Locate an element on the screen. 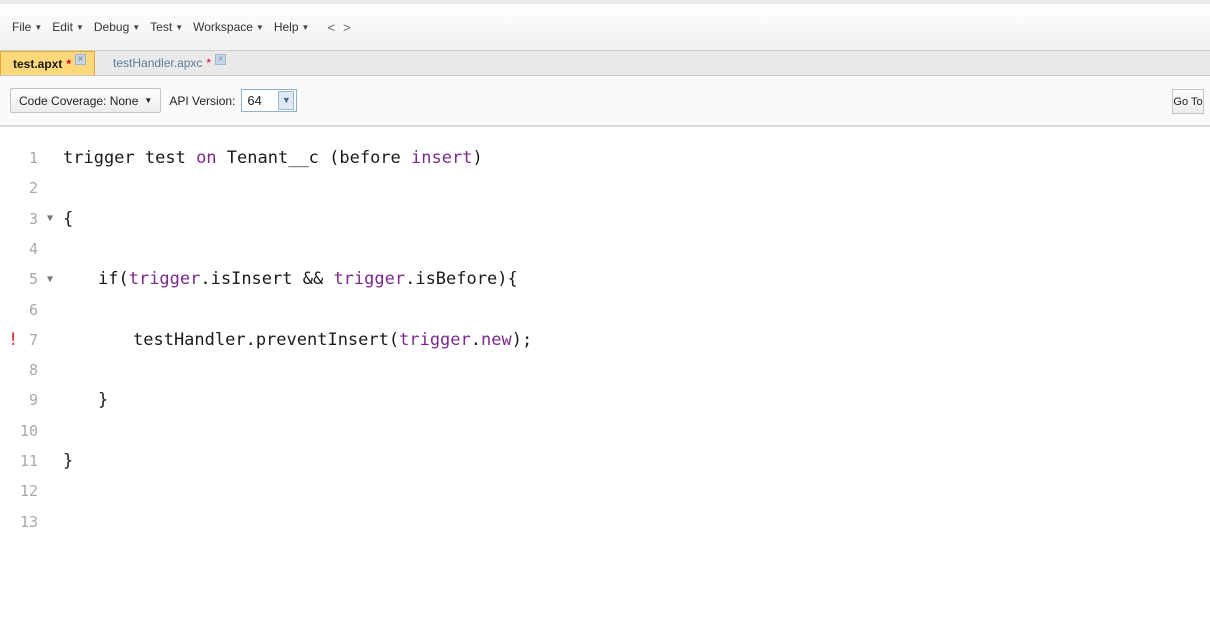  line-number: 2 is located at coordinates (33, 188).